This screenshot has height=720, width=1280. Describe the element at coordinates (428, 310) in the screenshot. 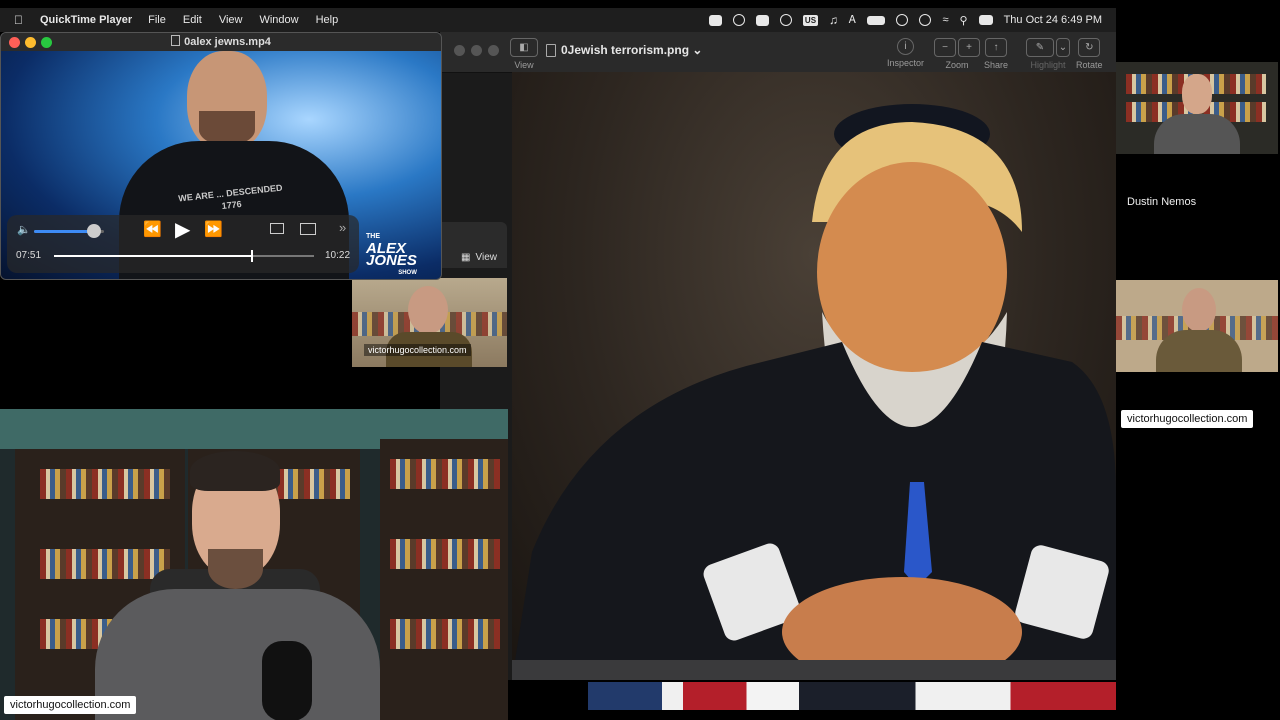

I see `person-silhouette` at that location.